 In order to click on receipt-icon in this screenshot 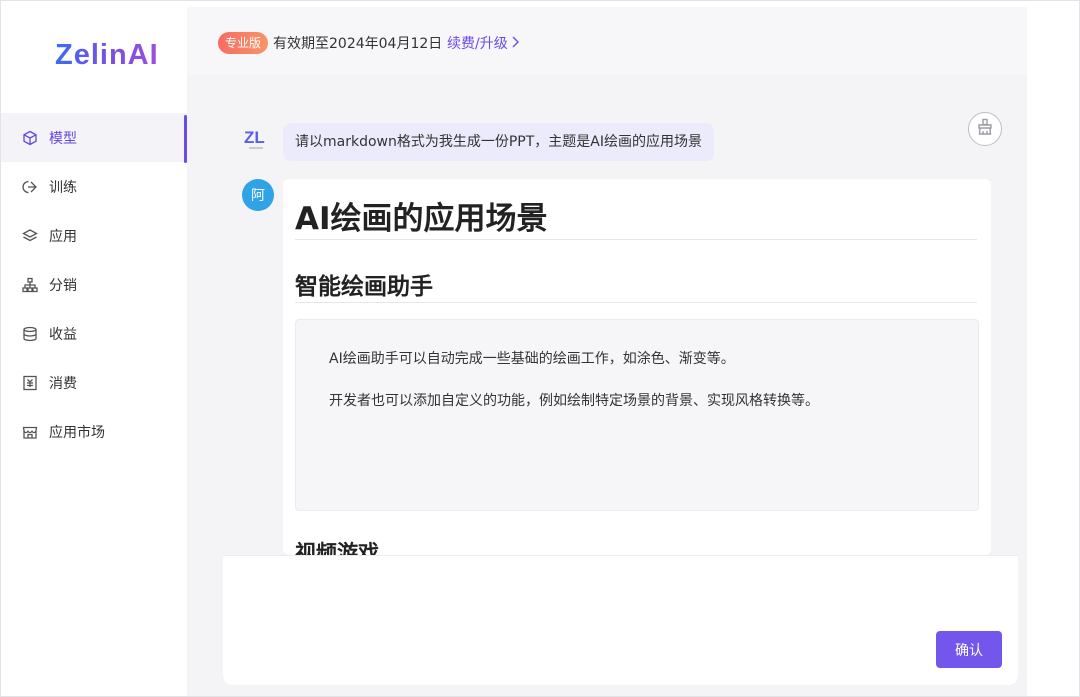, I will do `click(30, 383)`.